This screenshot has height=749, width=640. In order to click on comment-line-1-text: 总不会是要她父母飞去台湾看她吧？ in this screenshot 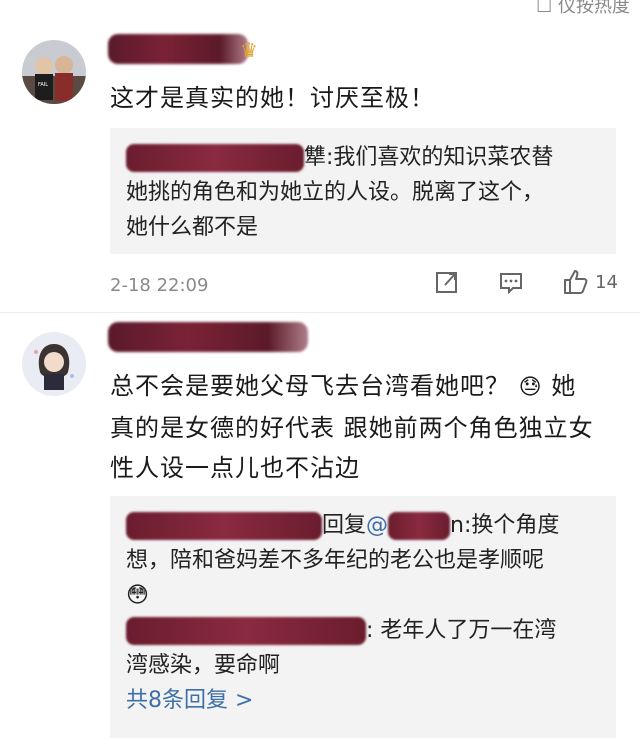, I will do `click(310, 386)`.